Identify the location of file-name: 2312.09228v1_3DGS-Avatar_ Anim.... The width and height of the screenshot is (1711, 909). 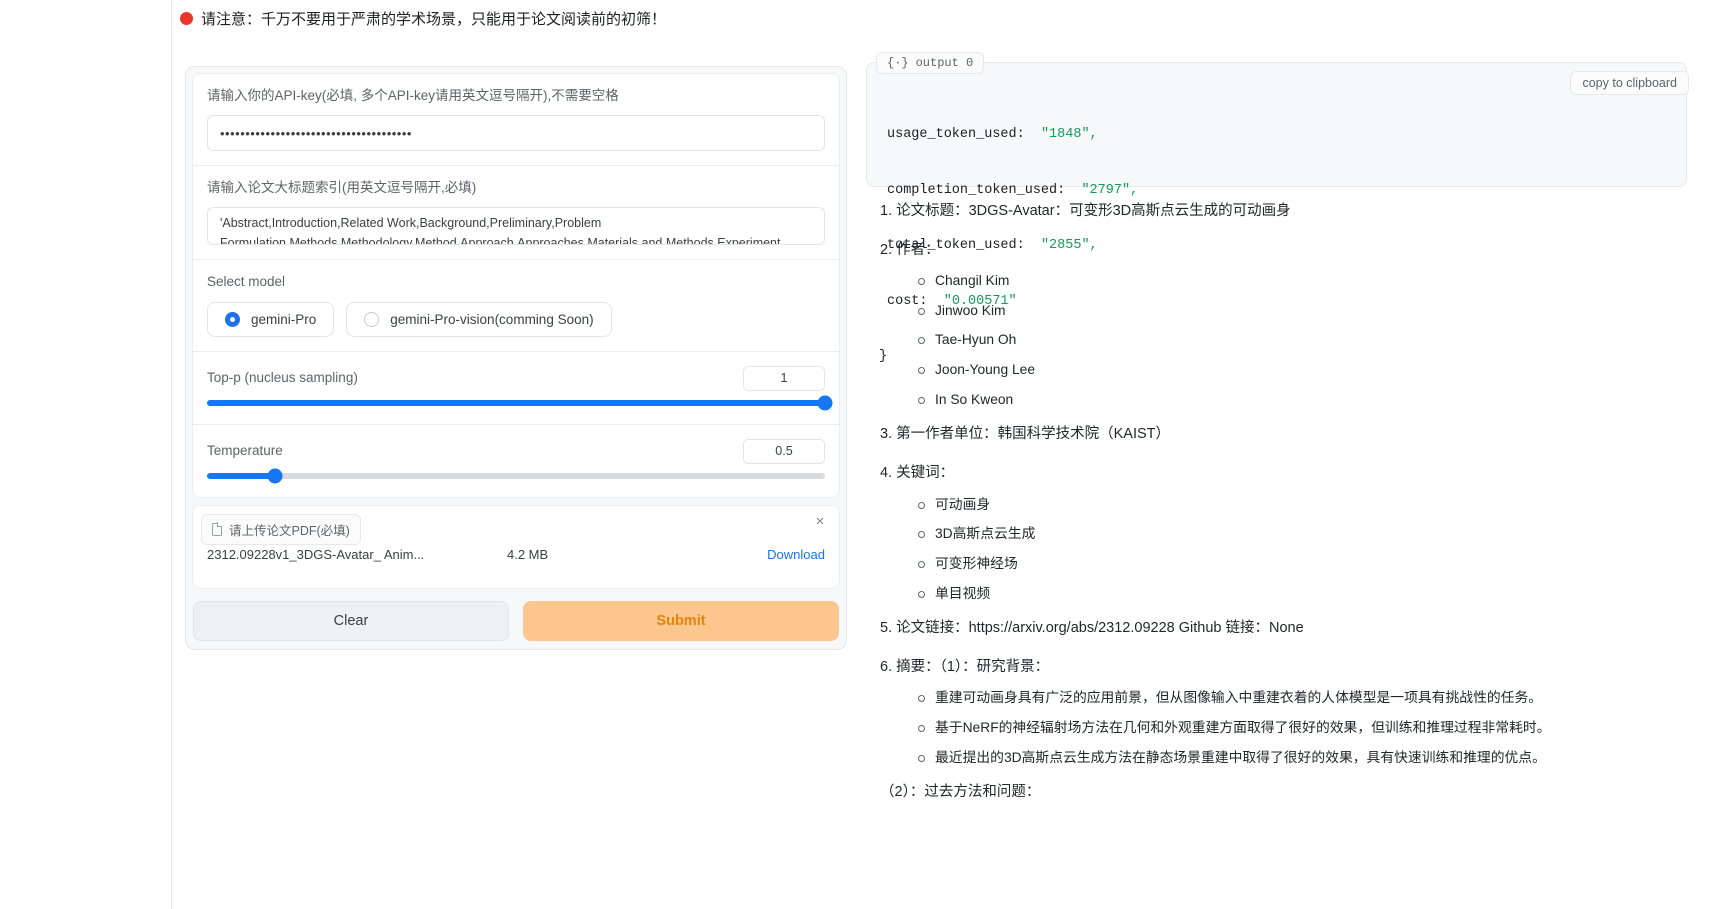
(316, 554).